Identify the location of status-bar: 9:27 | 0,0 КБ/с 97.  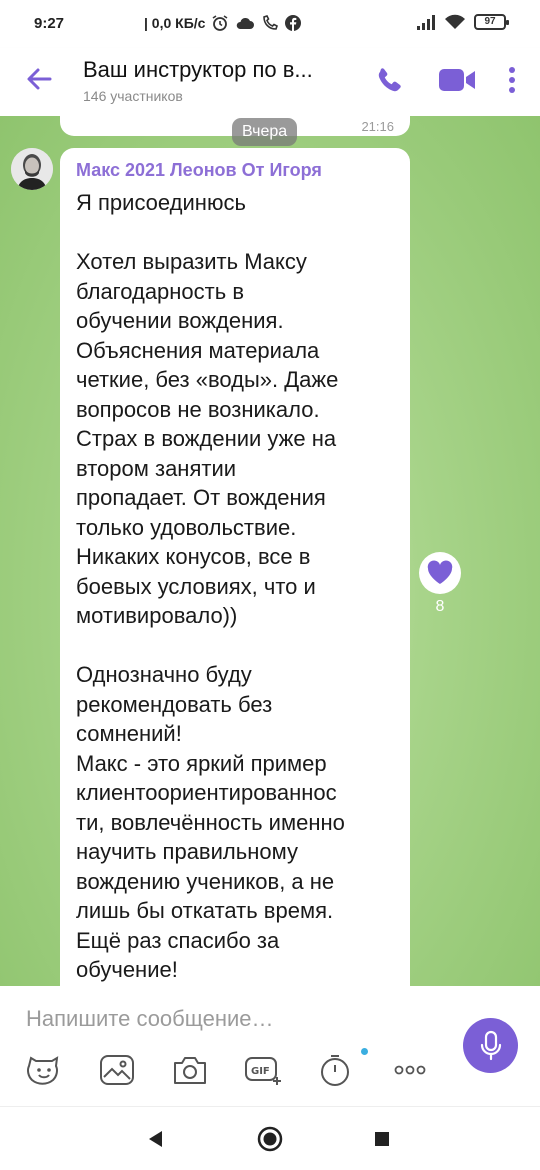
(270, 24).